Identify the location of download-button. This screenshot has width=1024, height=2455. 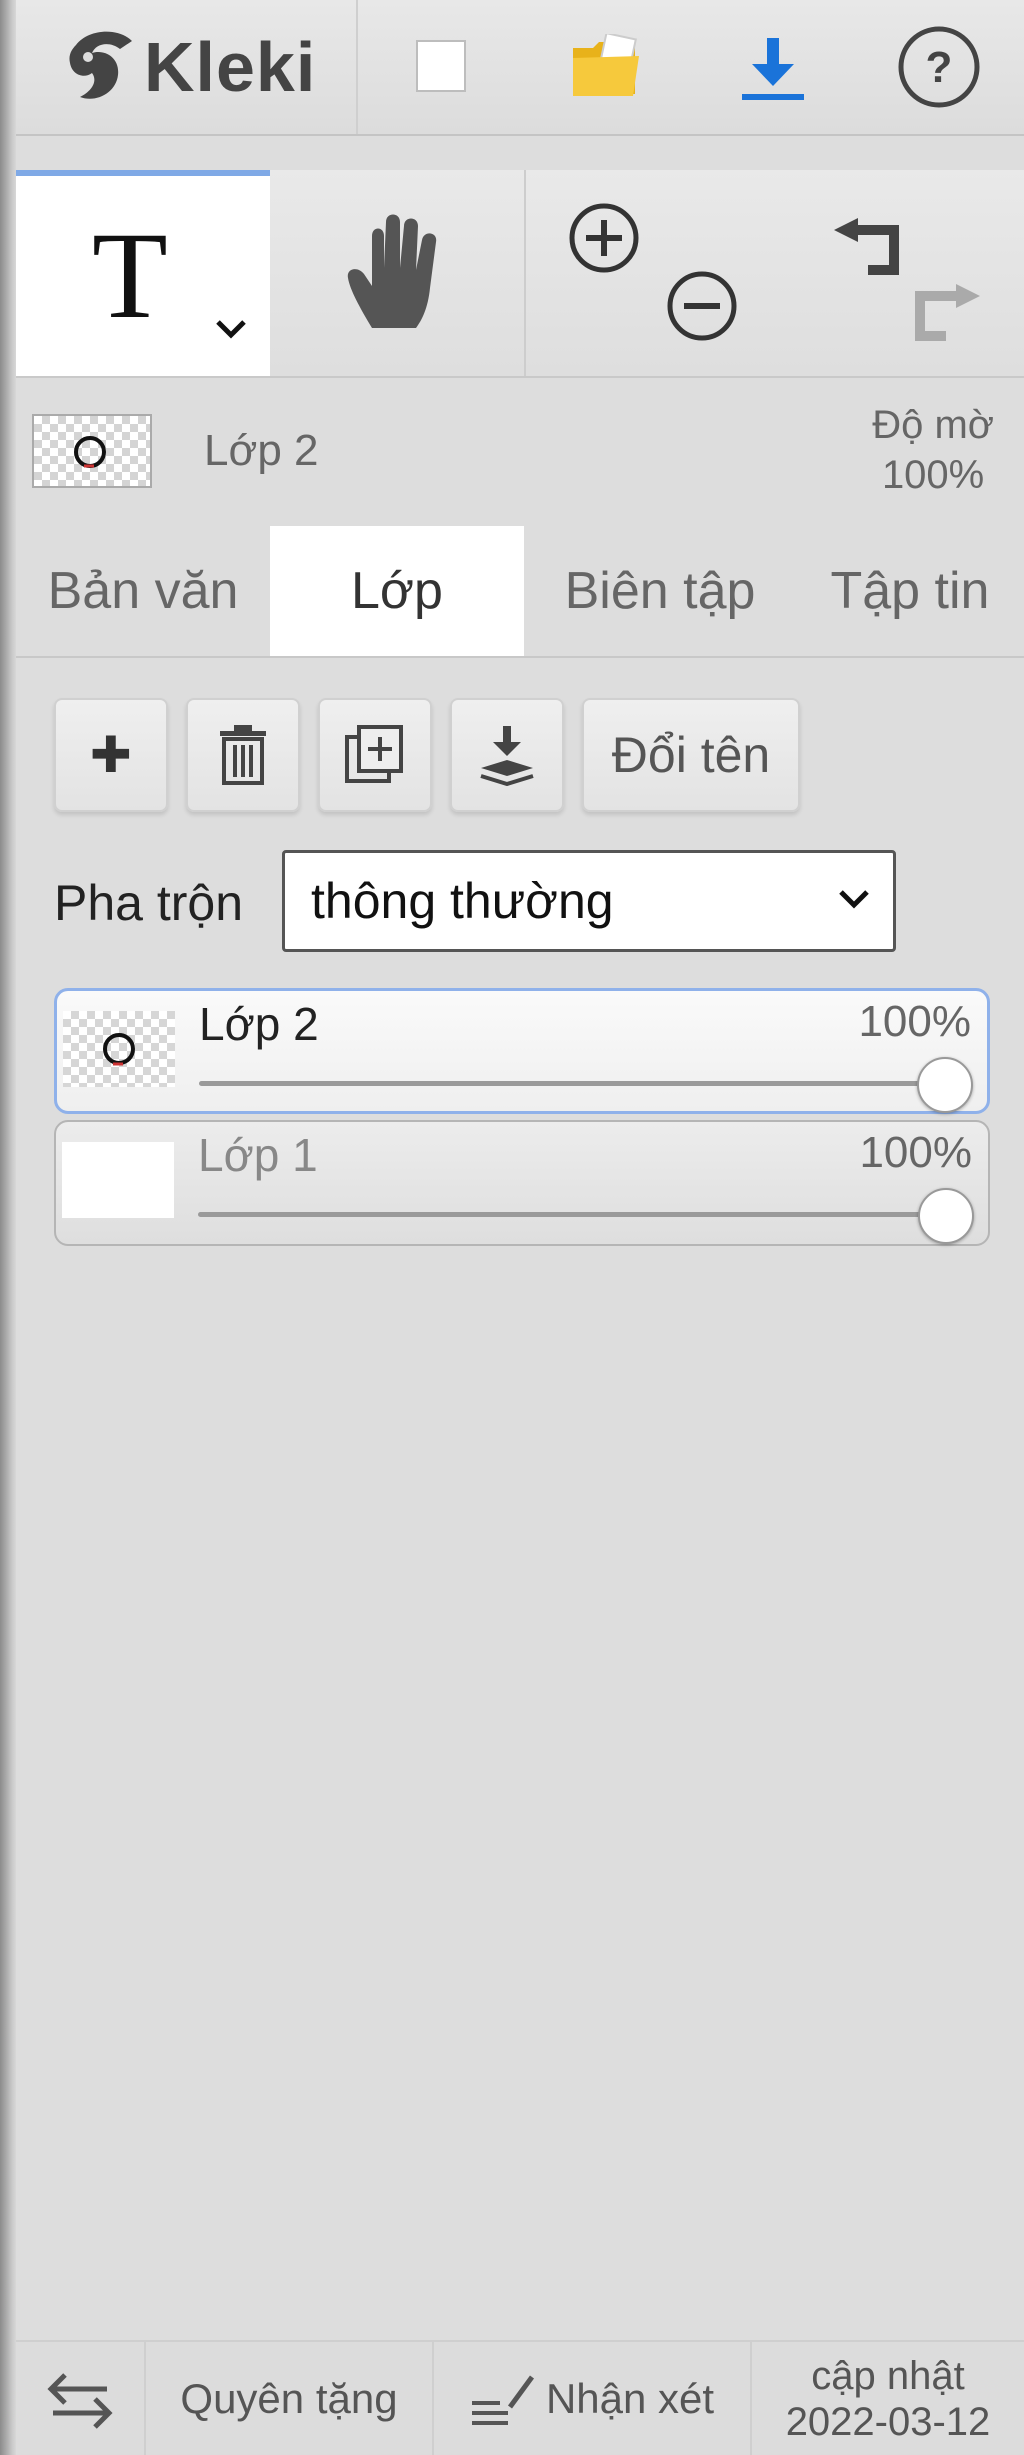
(773, 67).